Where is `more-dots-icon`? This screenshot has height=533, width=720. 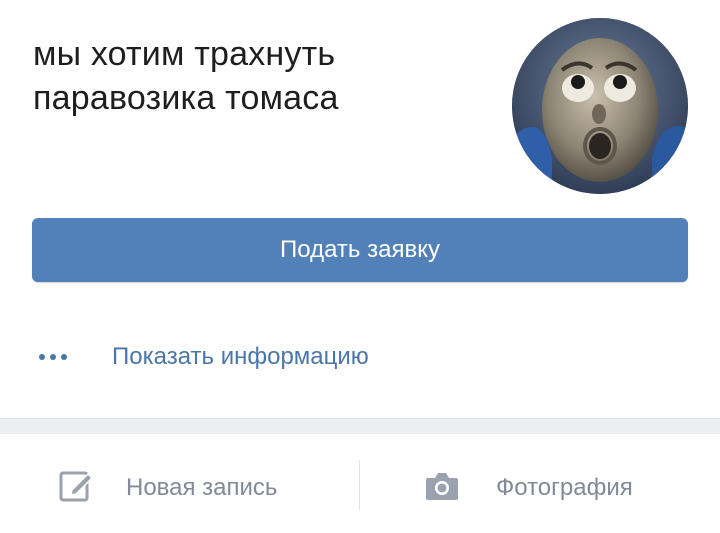 more-dots-icon is located at coordinates (53, 357).